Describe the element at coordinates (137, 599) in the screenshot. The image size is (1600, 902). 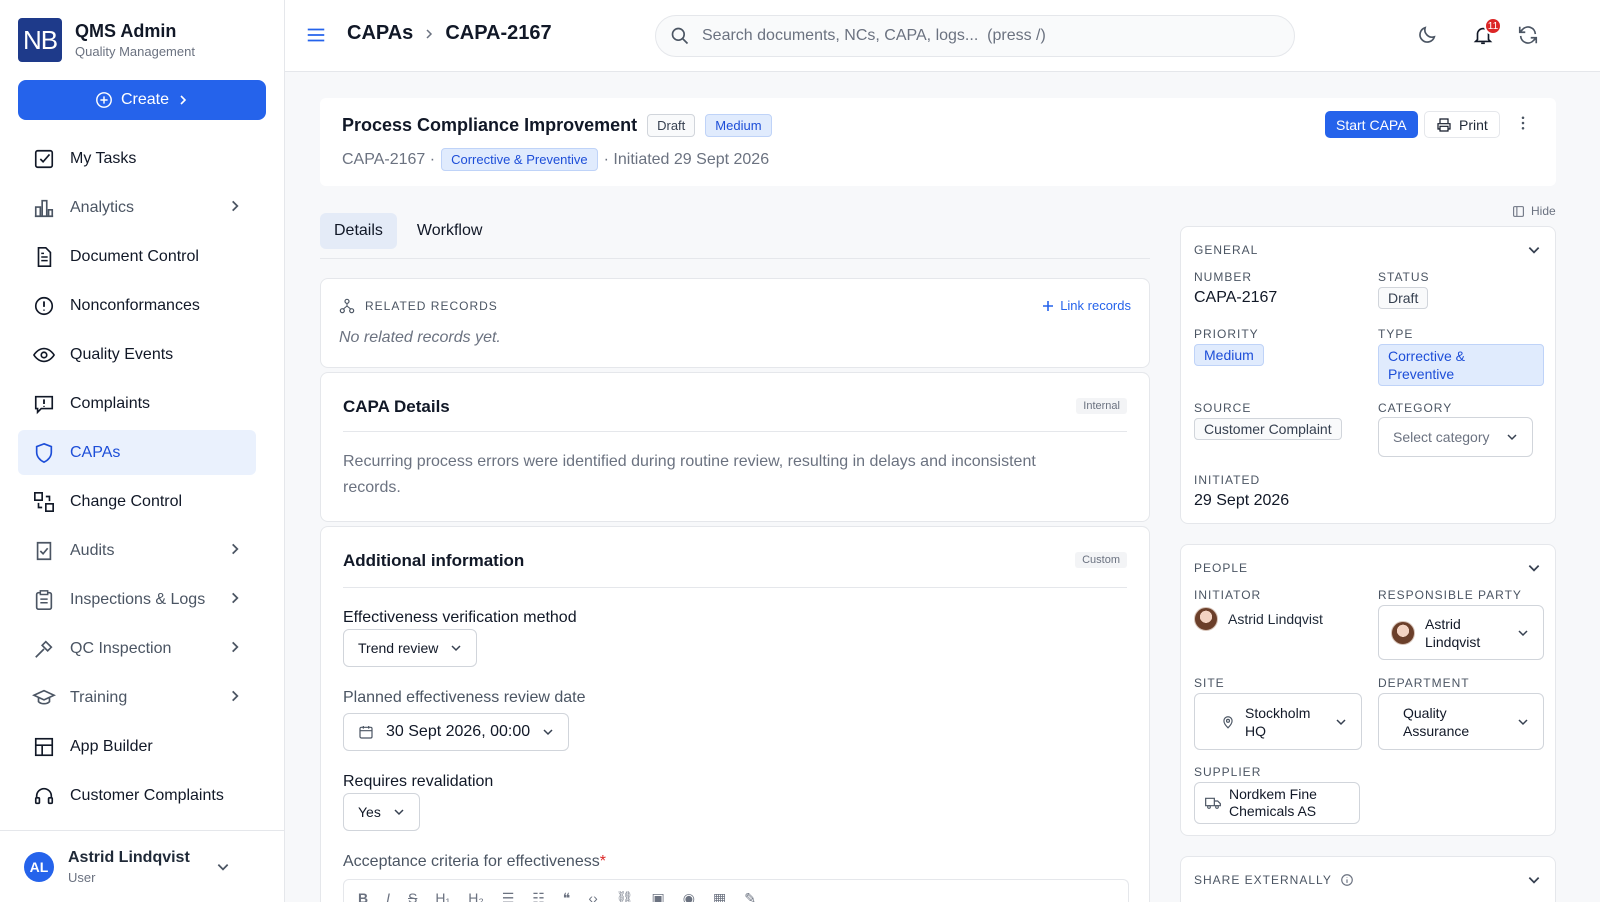
I see `sidebar-item-inspections-logs: Inspections & Logs` at that location.